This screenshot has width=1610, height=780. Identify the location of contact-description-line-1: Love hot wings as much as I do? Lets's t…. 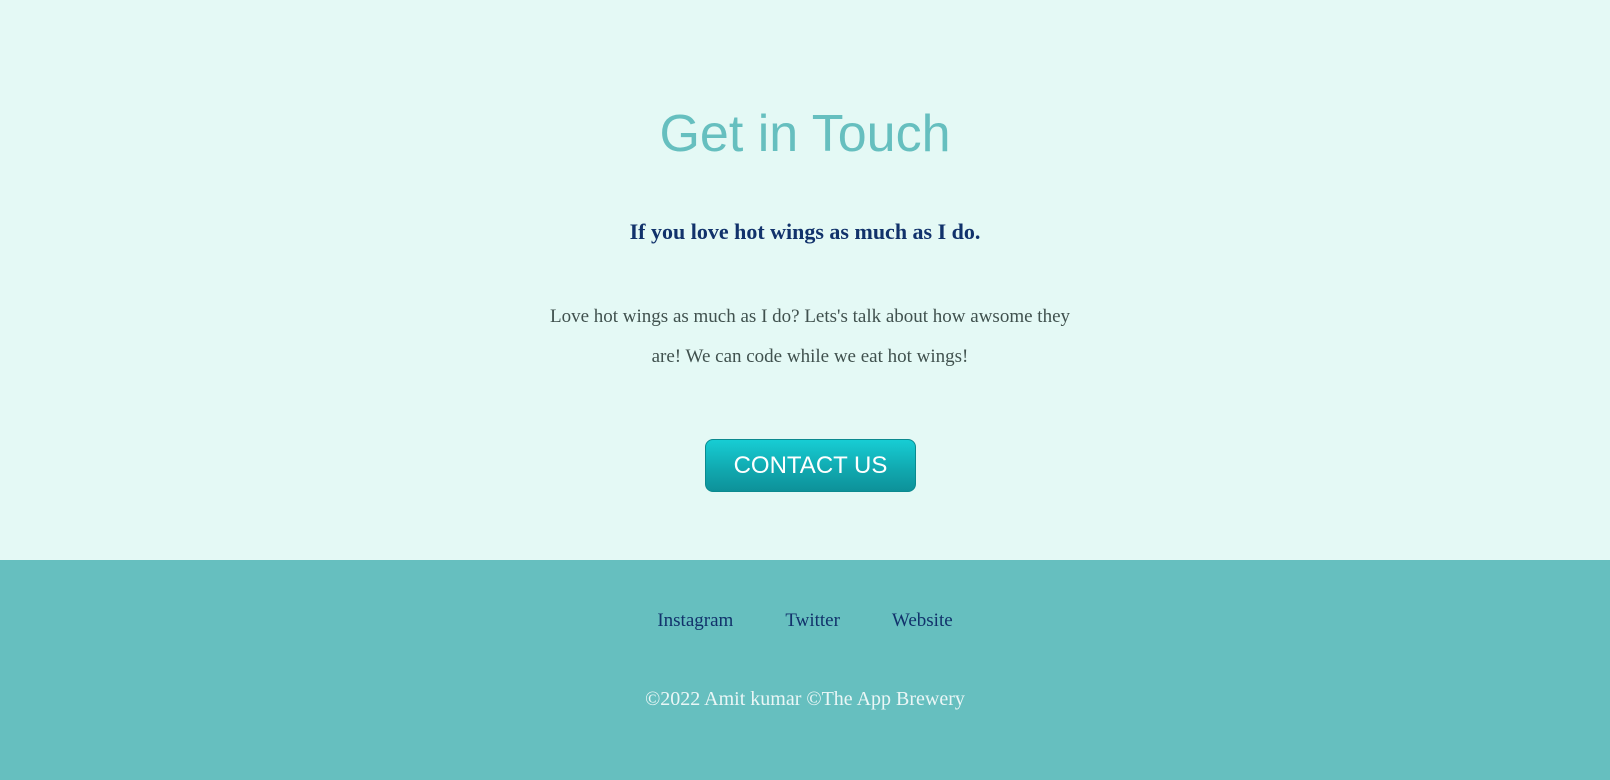
(809, 316).